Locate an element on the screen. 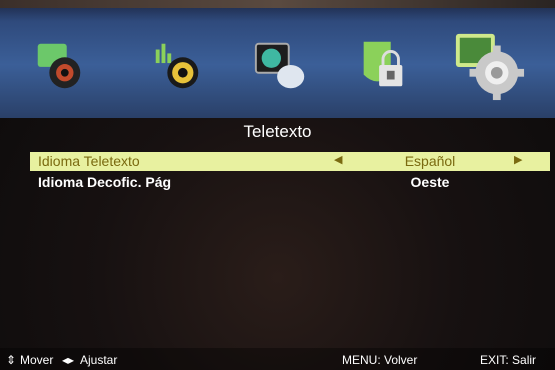 The image size is (555, 370). lock-icon is located at coordinates (383, 65).